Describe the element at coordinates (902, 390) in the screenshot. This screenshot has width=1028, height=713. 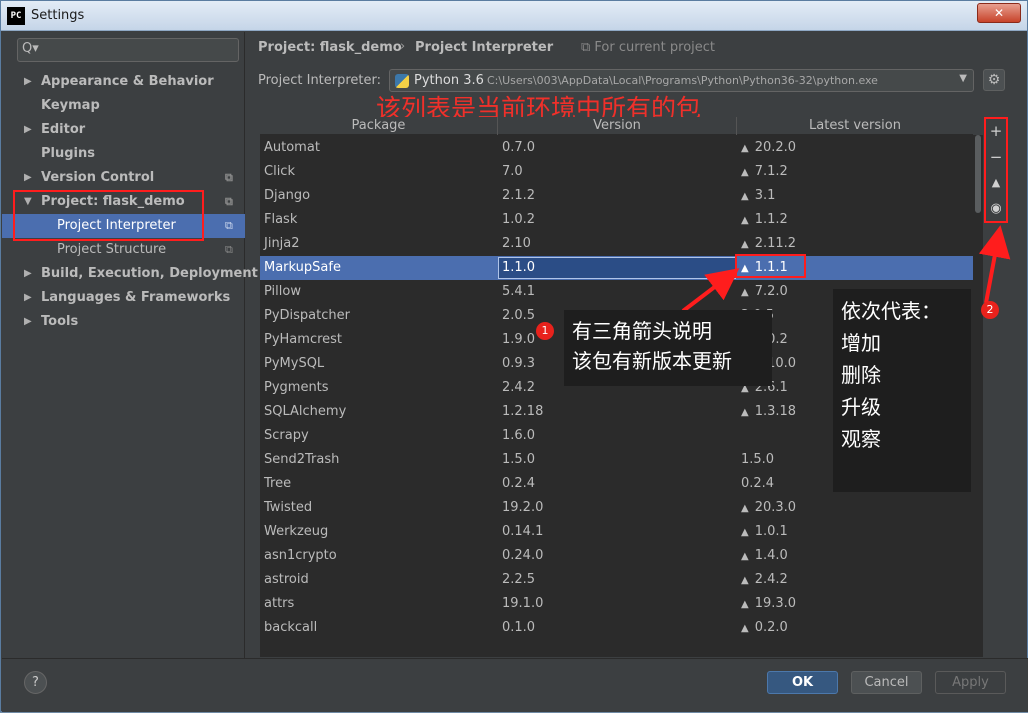
I see `annotation-callout-toolbar: 依次代表： 增加 删除 升级 观察` at that location.